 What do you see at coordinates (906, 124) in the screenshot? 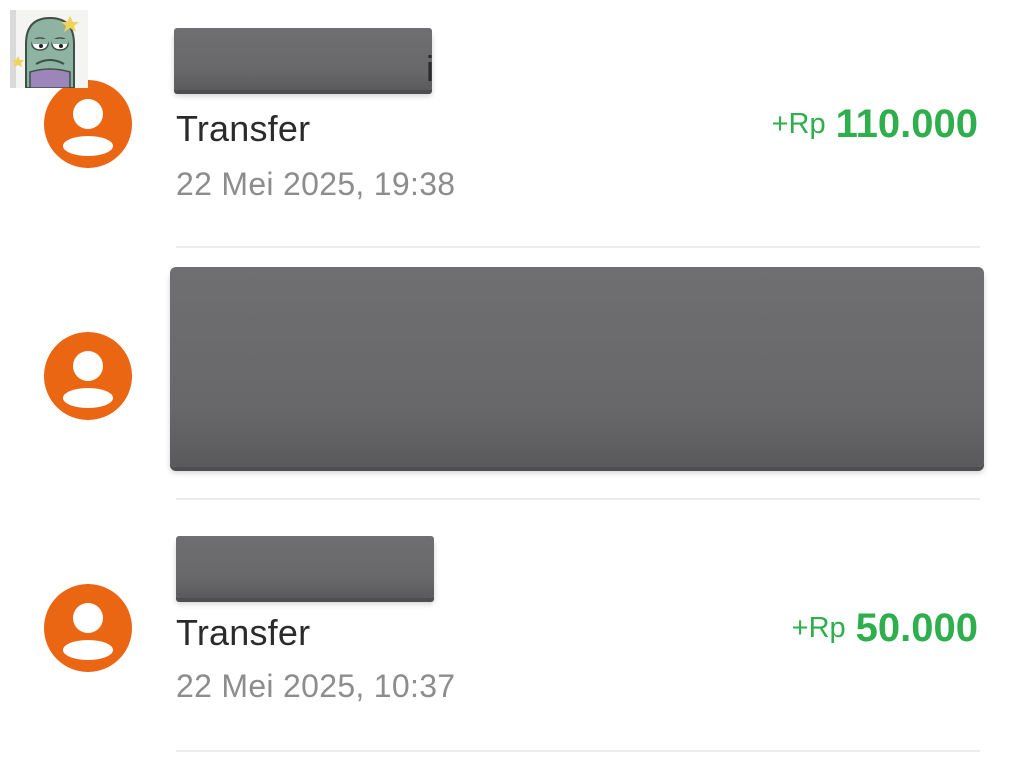
I see `amount-value: 110.000` at bounding box center [906, 124].